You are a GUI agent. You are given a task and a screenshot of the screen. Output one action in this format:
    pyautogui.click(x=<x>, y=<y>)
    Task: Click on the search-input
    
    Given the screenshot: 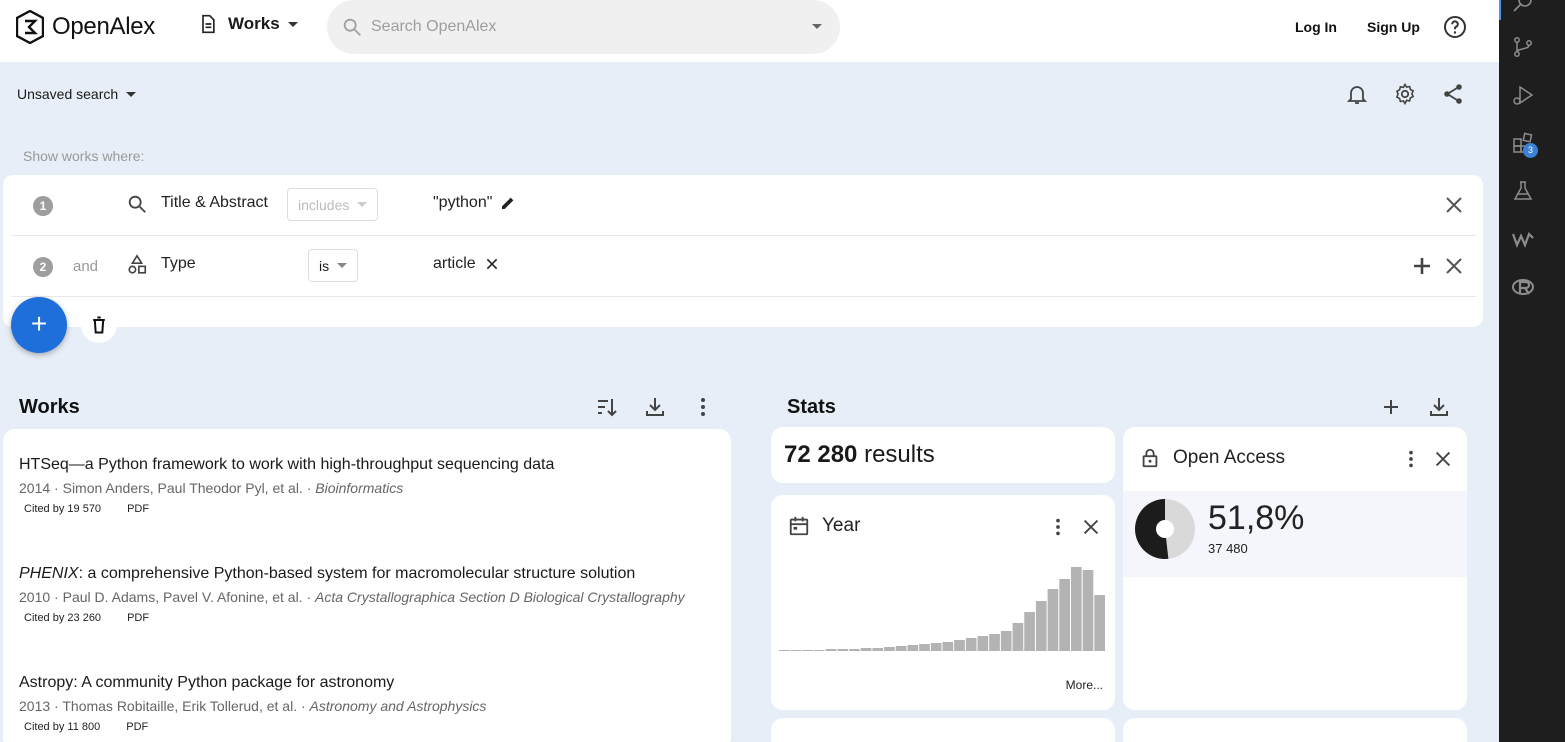 What is the action you would take?
    pyautogui.click(x=586, y=27)
    